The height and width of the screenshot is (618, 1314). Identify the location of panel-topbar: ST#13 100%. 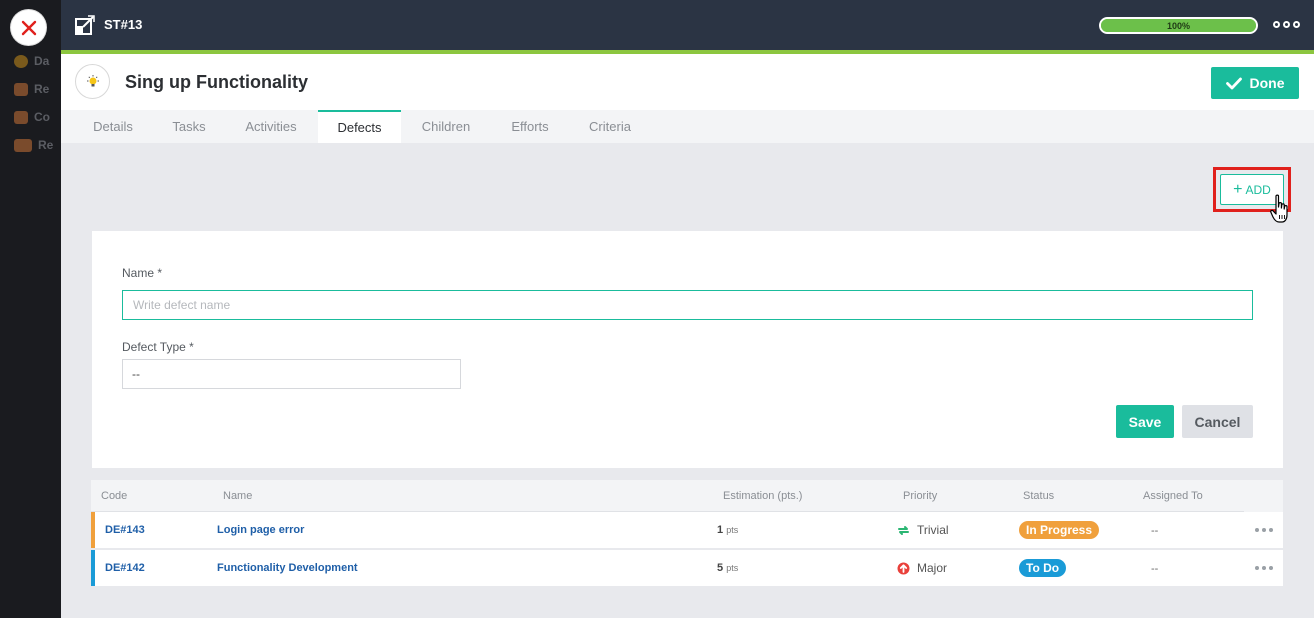
(687, 25).